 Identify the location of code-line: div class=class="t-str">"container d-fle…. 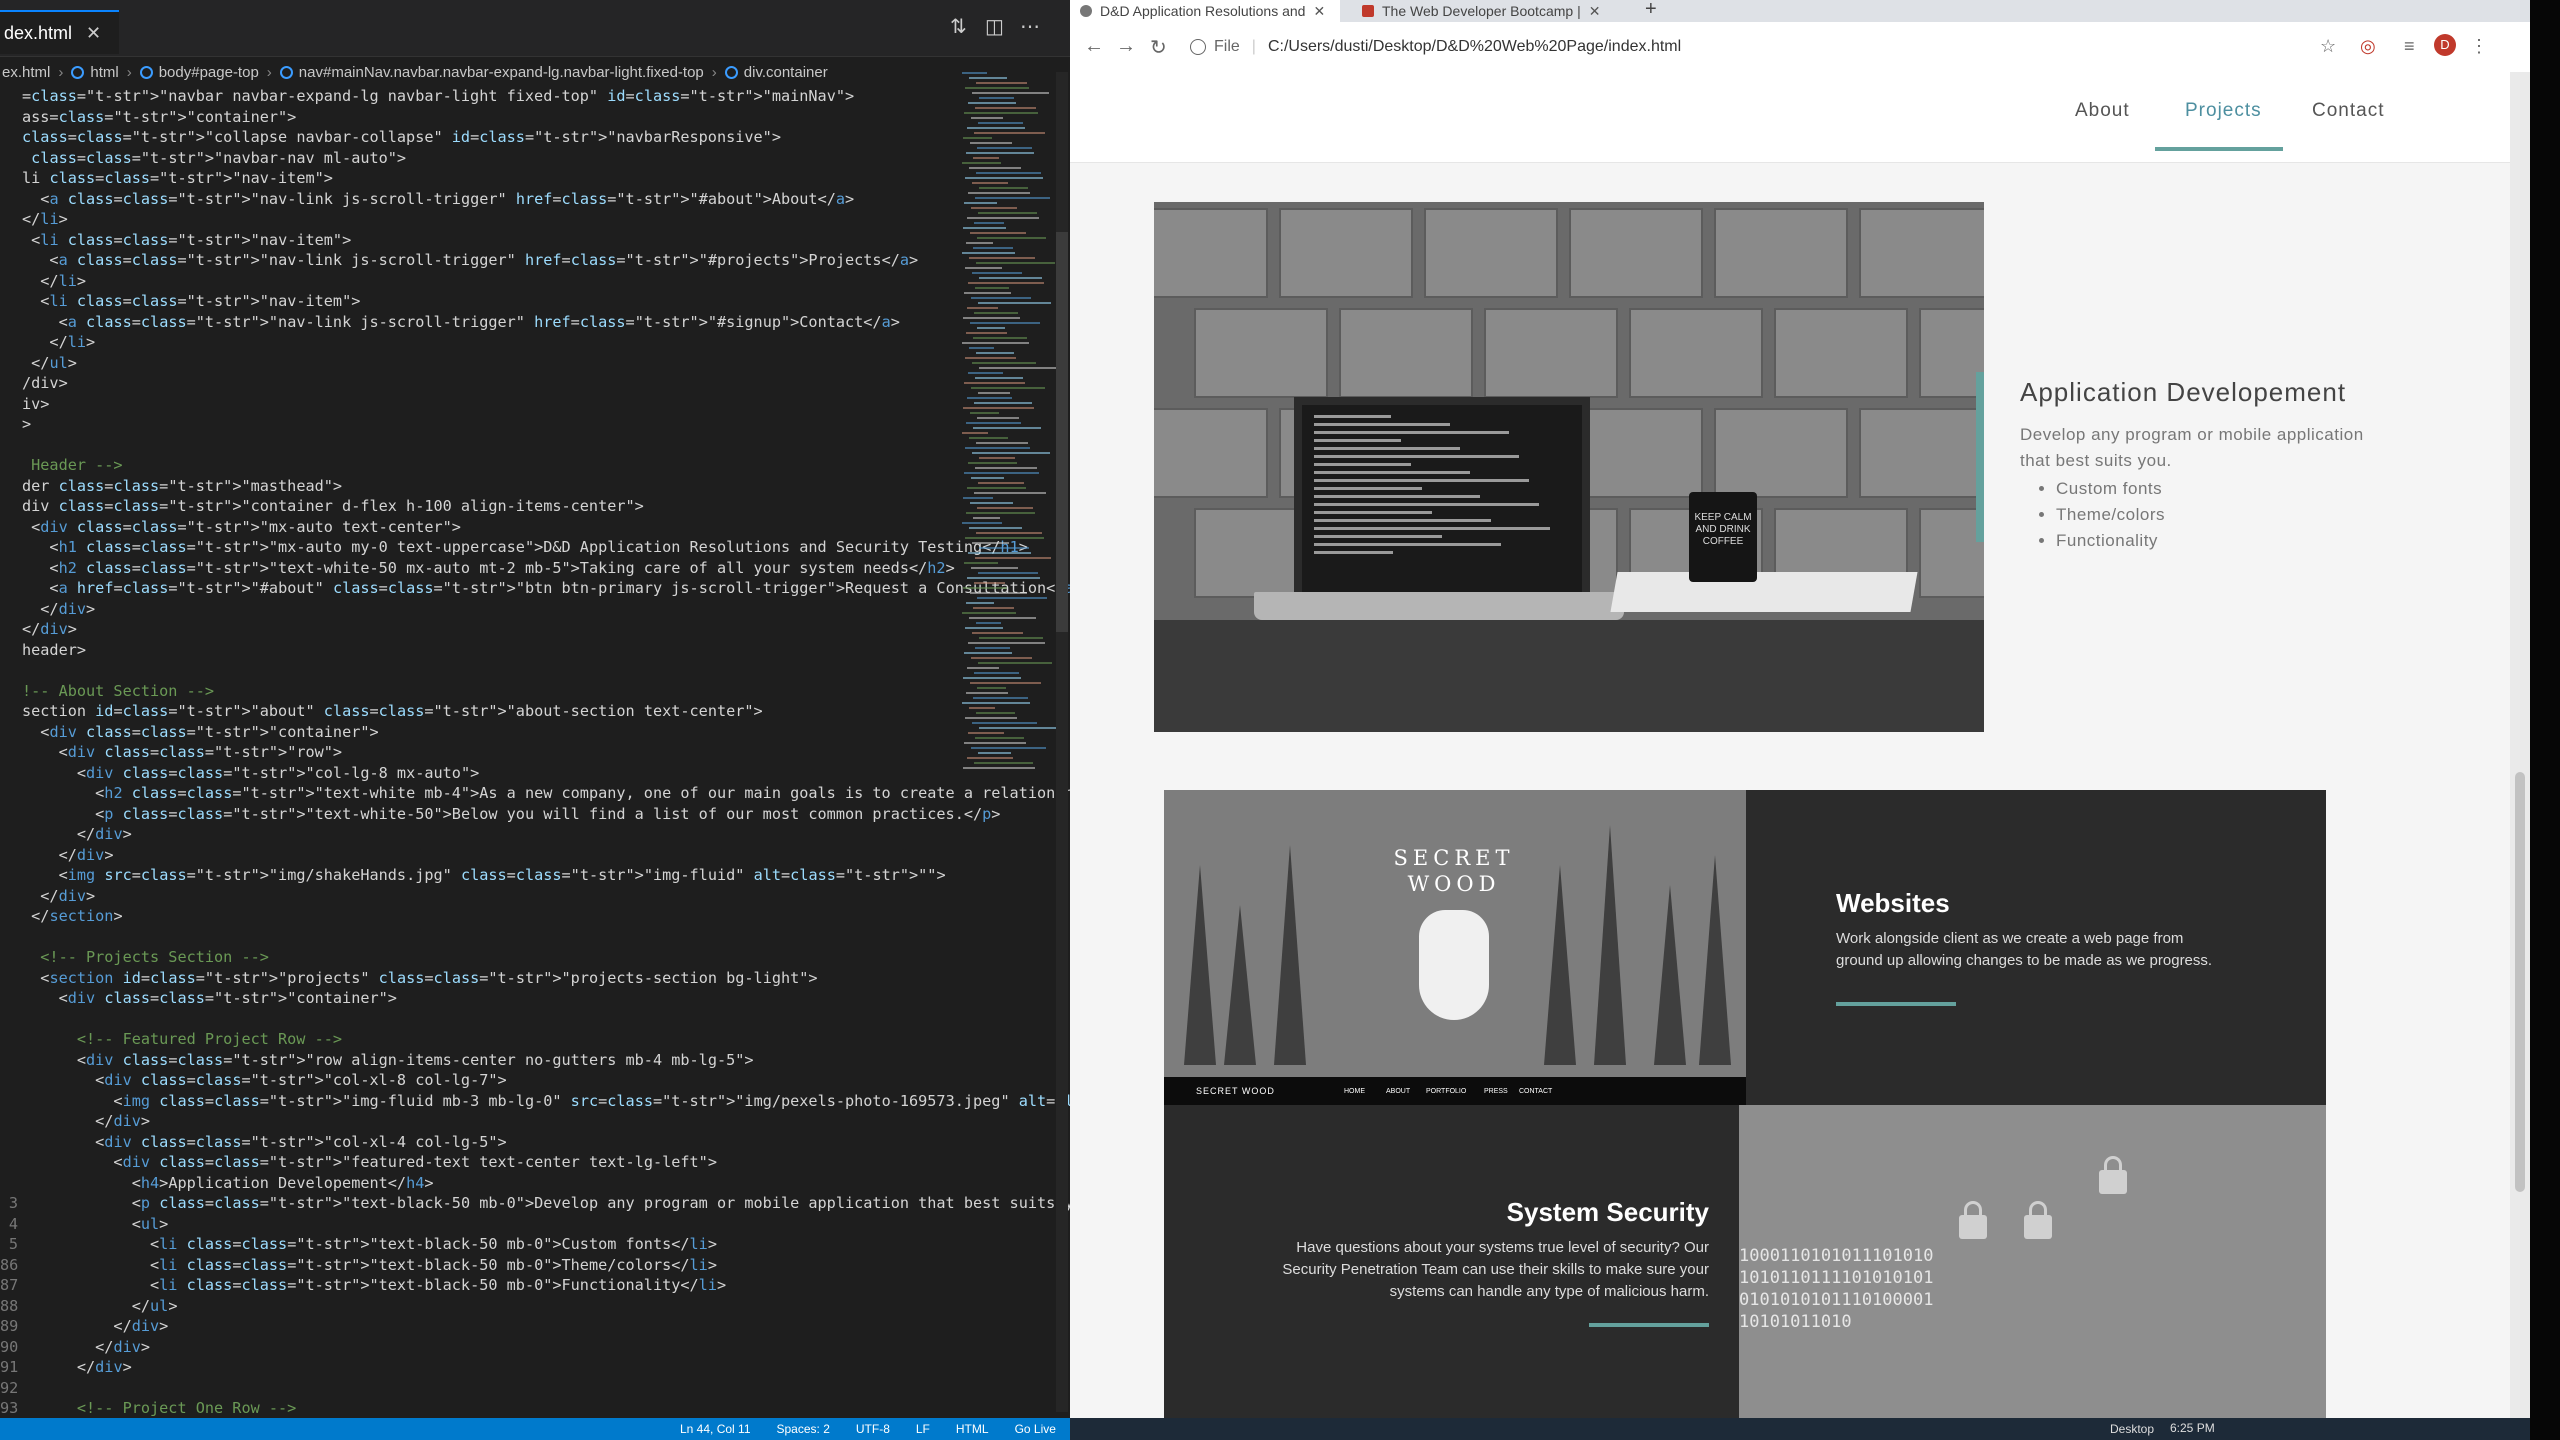
(485, 506).